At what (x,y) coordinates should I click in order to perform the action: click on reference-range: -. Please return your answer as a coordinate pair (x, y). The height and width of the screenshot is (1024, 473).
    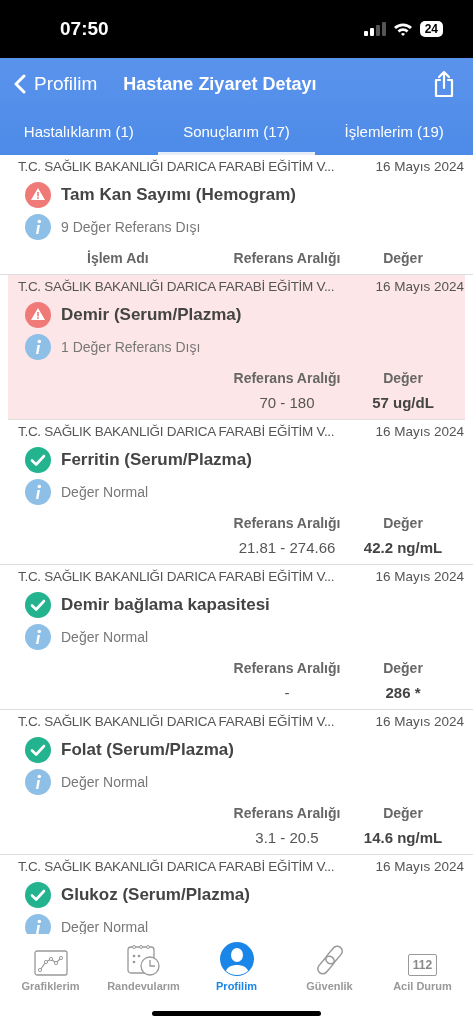
    Looking at the image, I should click on (287, 692).